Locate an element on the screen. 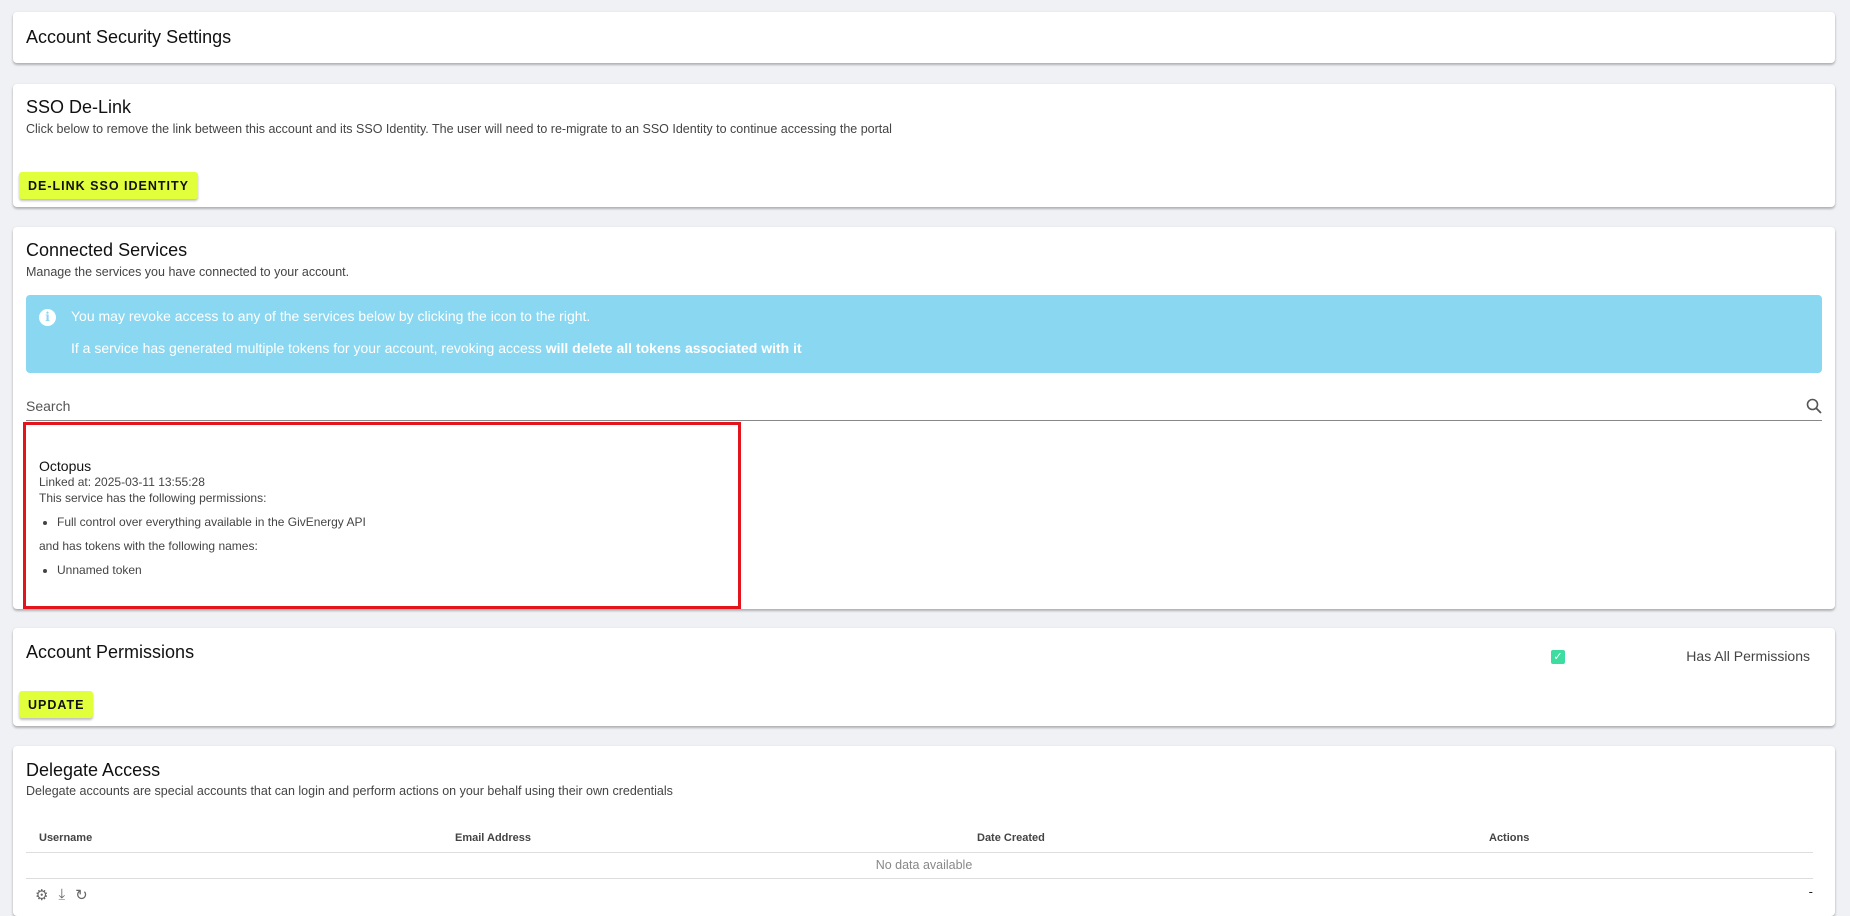 This screenshot has height=916, width=1850. connected-title: Connected Services is located at coordinates (107, 250).